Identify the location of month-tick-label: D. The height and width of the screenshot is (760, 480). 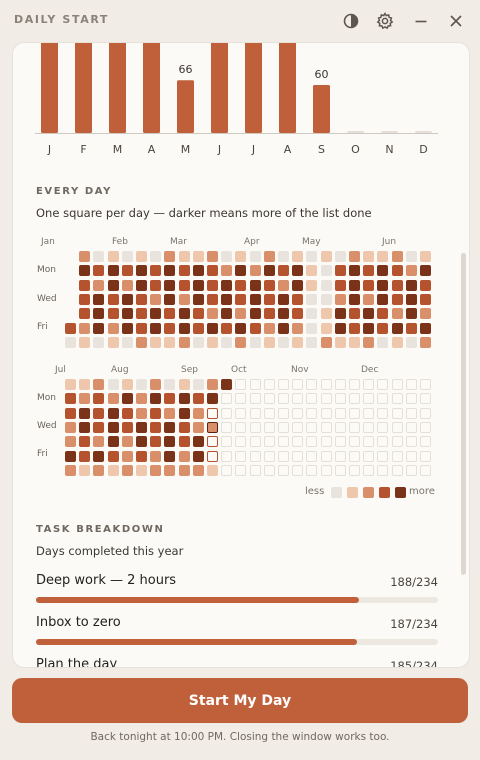
(423, 149).